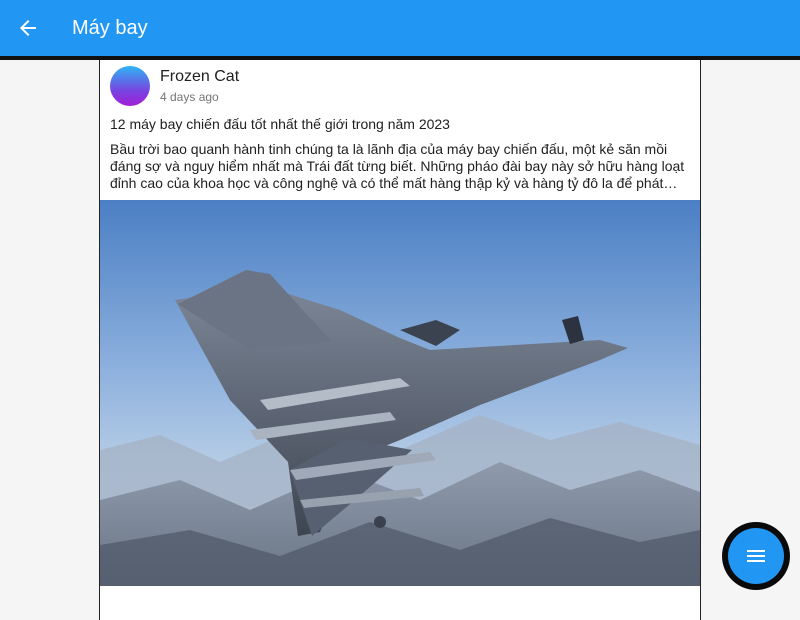 The height and width of the screenshot is (620, 800). I want to click on author-block: Frozen Cat 4 days ago, so click(199, 86).